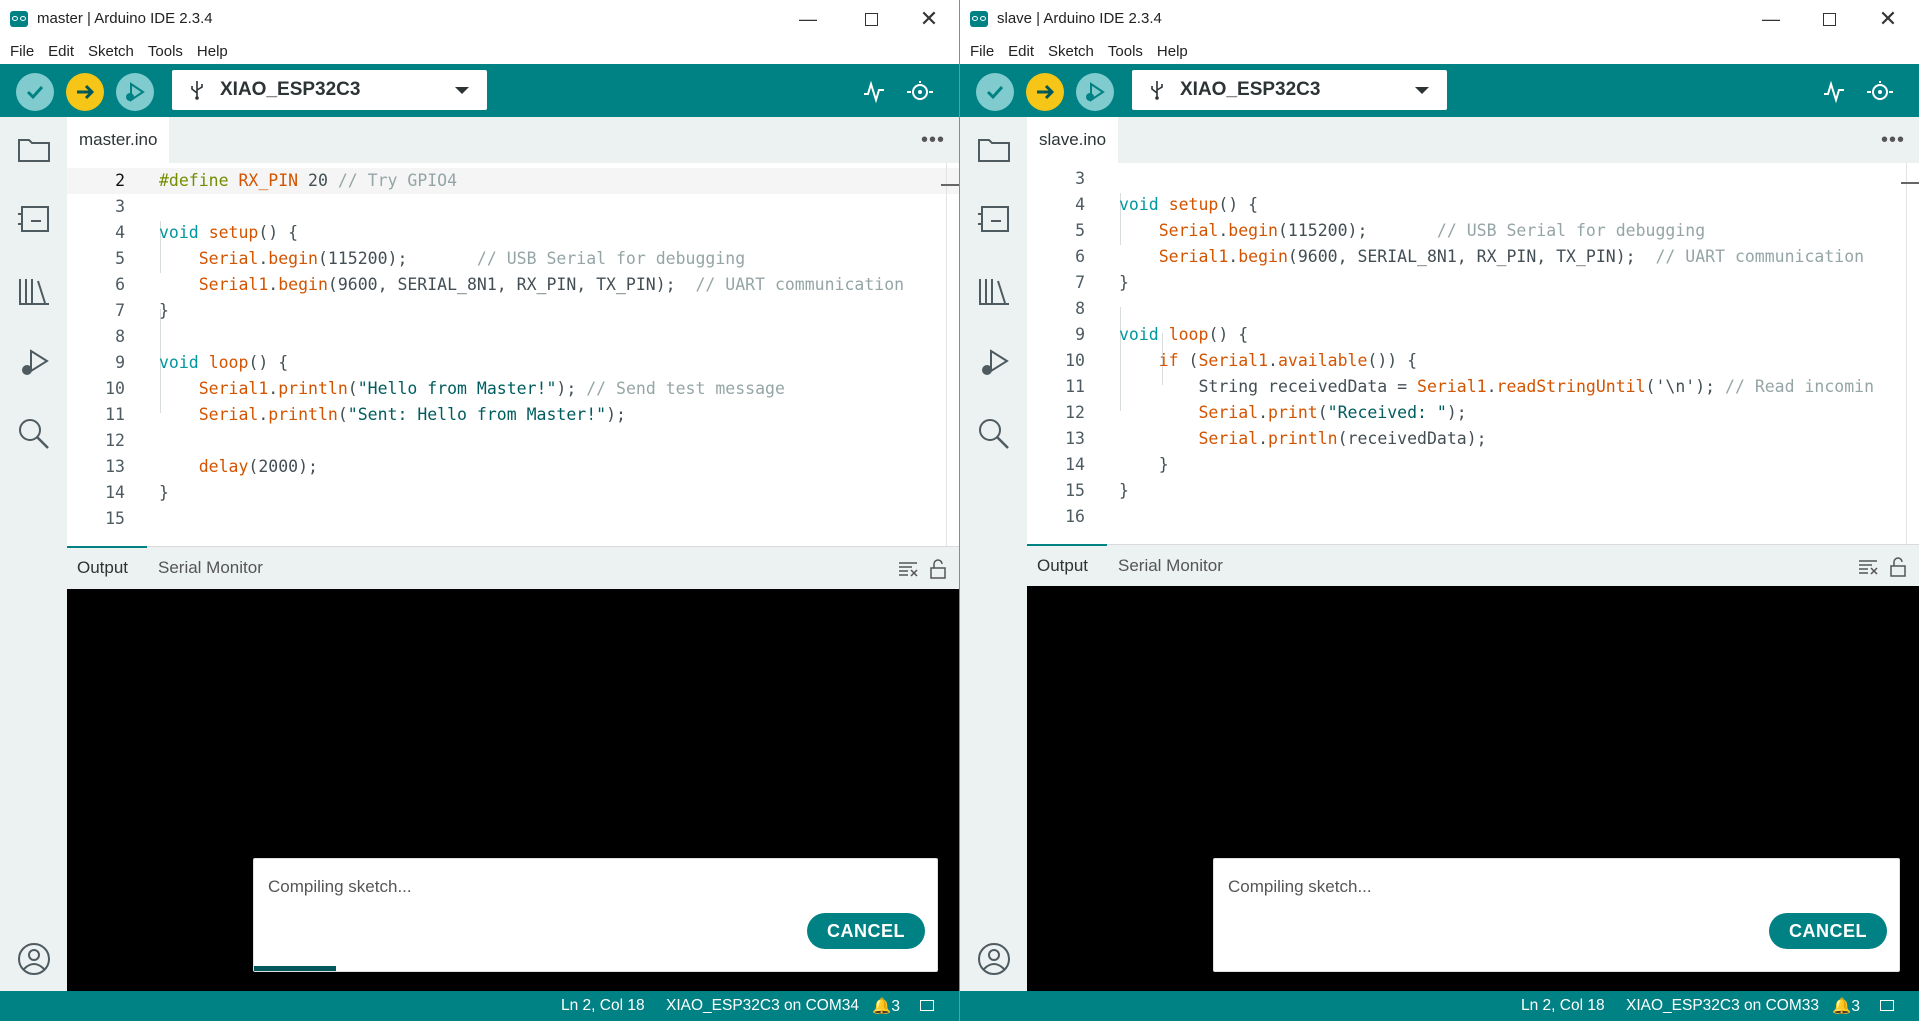  I want to click on code-line: 8, so click(1473, 309).